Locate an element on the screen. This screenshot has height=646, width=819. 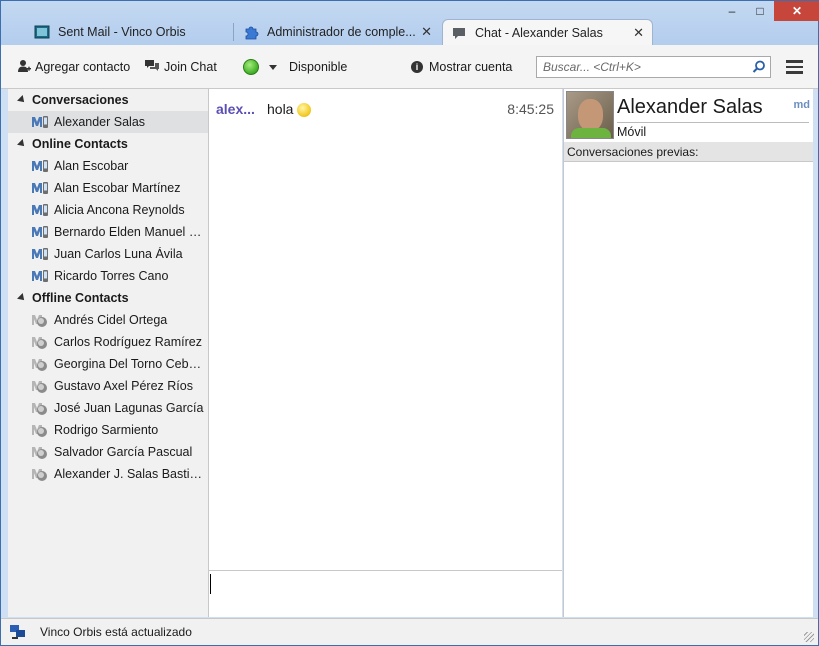
join-chat-label: Join Chat is located at coordinates (190, 67).